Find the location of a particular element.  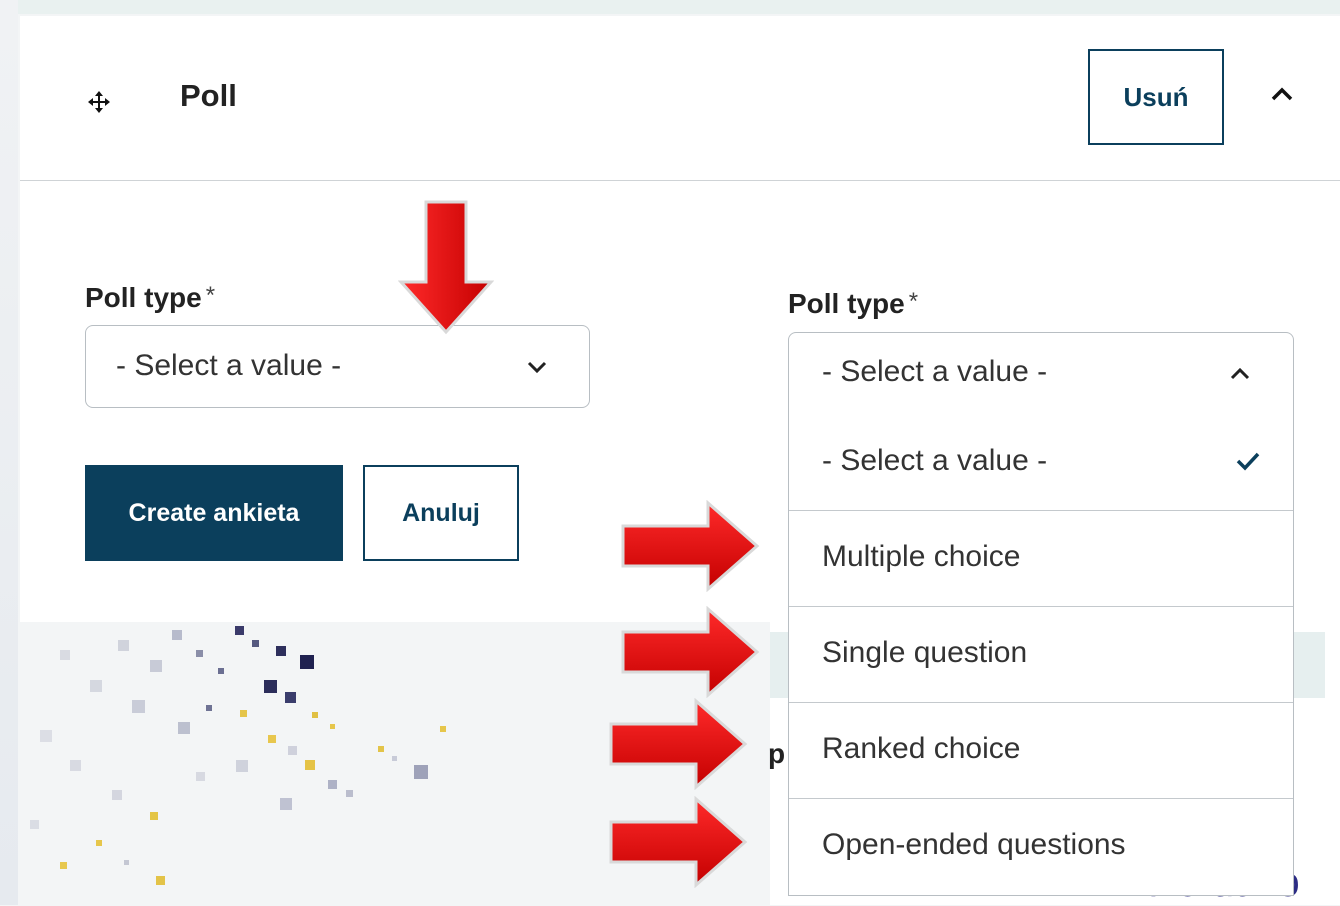

chevron-down-icon is located at coordinates (537, 367).